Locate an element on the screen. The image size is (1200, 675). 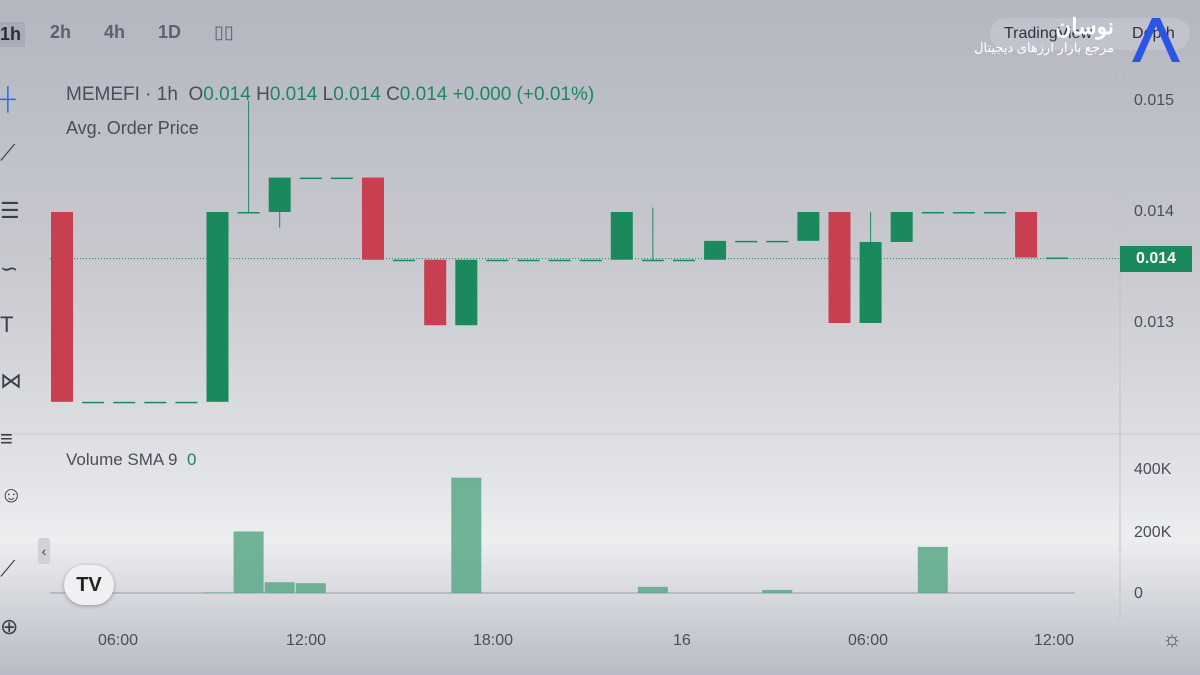
current-price-tag: 0.014 is located at coordinates (1156, 259).